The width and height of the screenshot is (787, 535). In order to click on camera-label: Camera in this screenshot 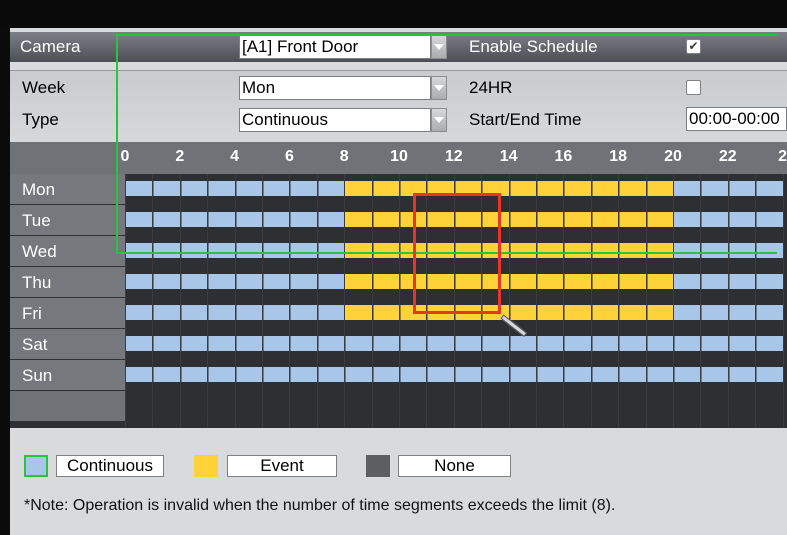, I will do `click(50, 46)`.